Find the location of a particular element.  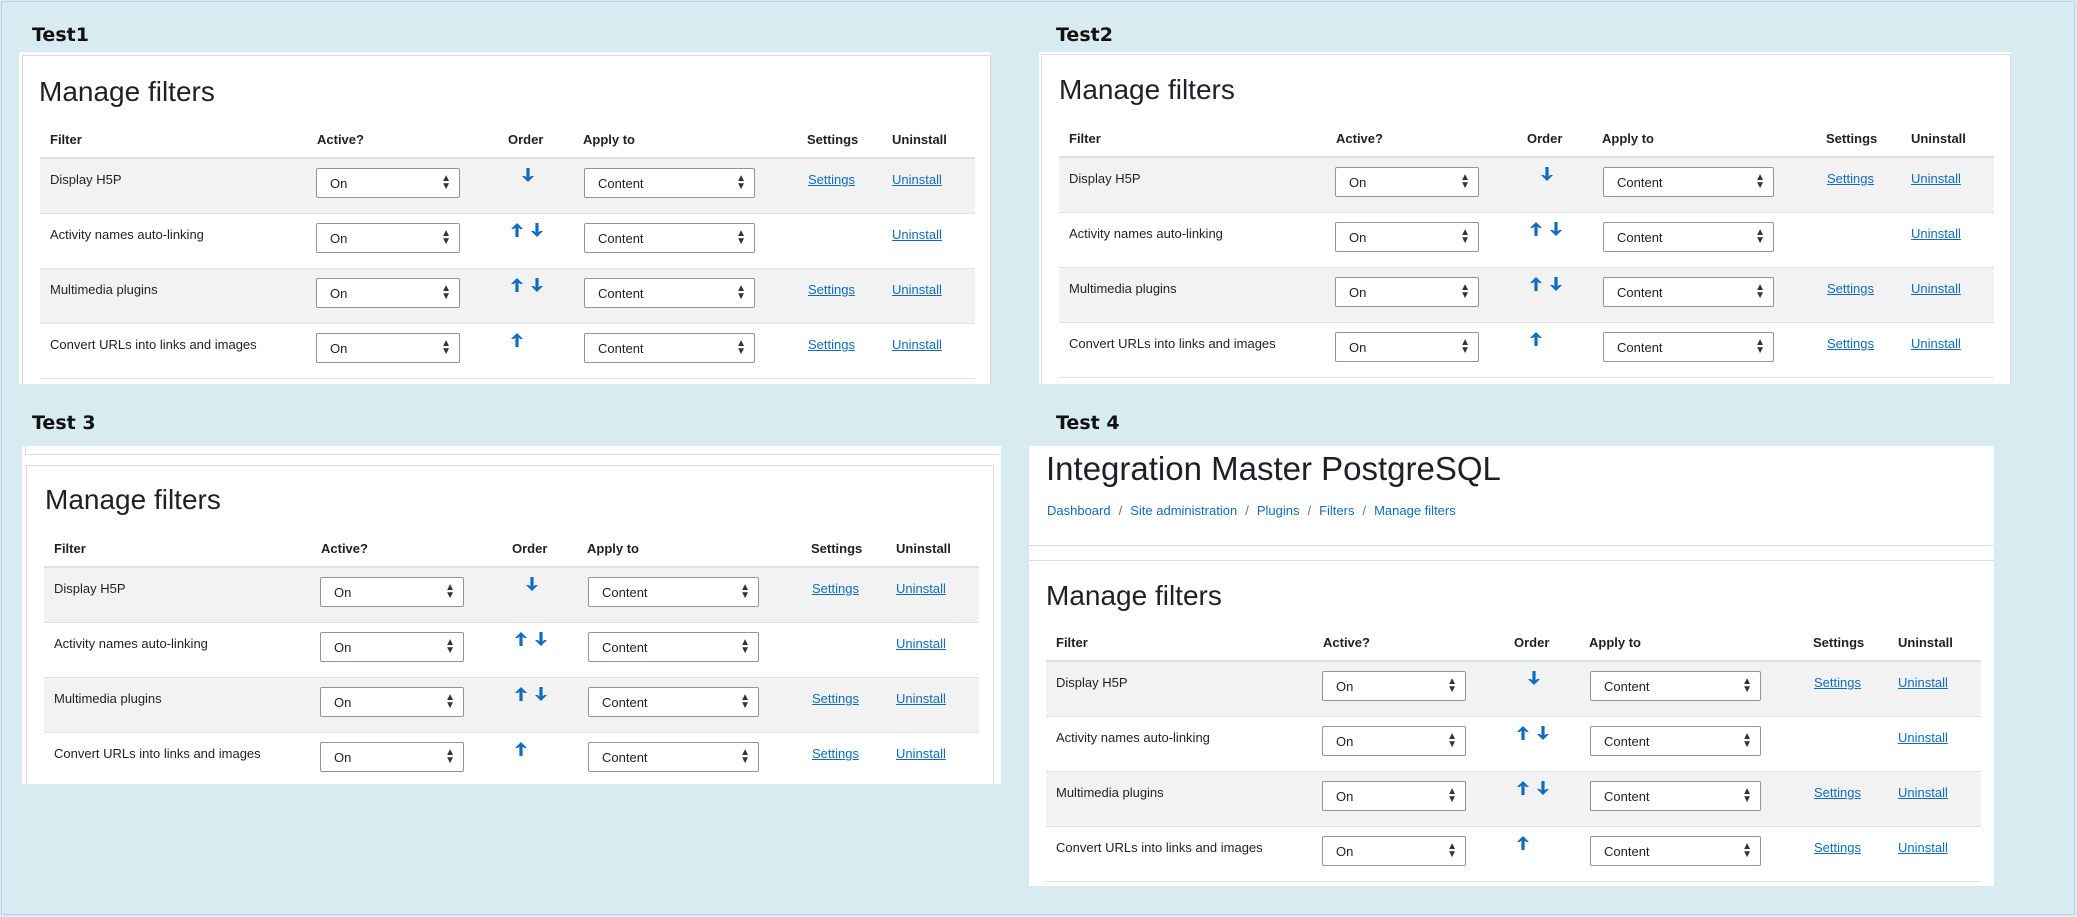

section-label-test3: Test 3 is located at coordinates (64, 423).